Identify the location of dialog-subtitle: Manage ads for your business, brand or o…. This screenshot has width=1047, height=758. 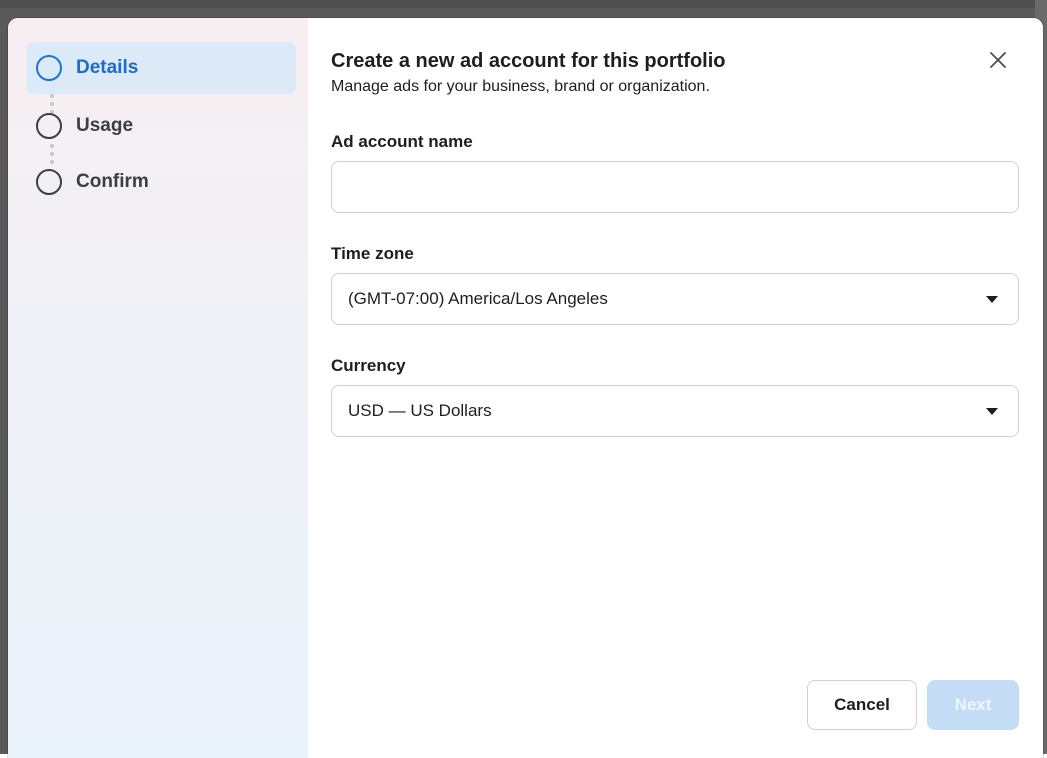
(520, 86).